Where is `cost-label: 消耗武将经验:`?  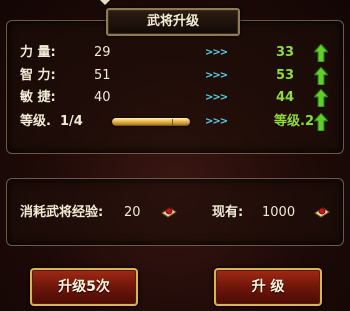 cost-label: 消耗武将经验: is located at coordinates (62, 212).